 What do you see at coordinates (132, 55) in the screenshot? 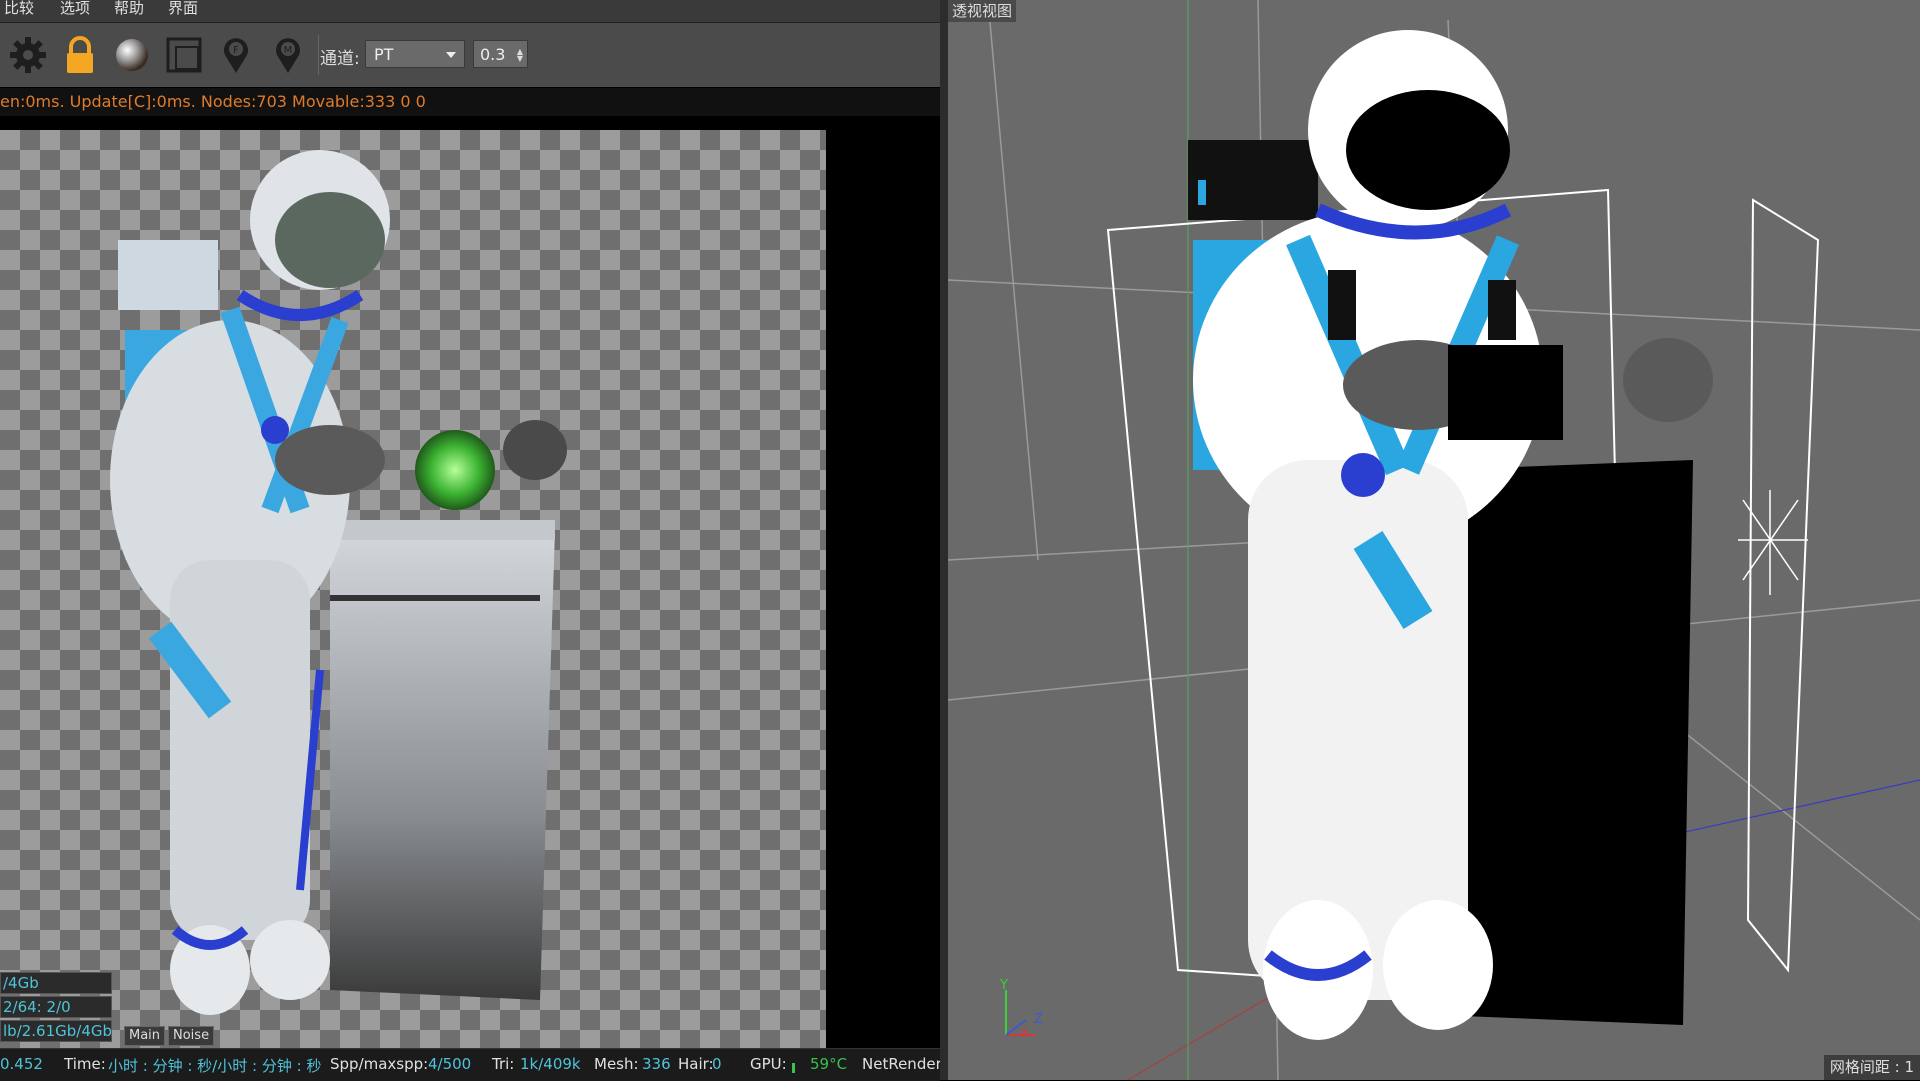
I see `material-sphere-icon` at bounding box center [132, 55].